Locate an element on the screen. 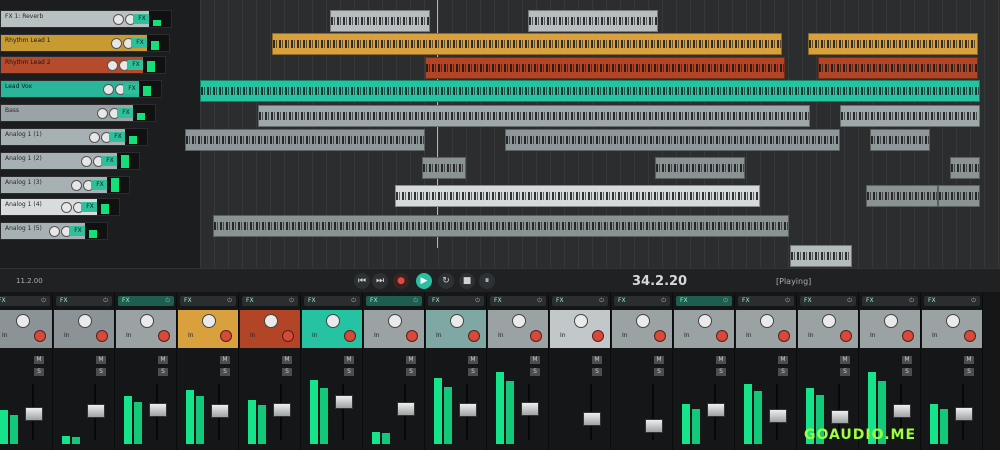 The image size is (1000, 450). record-button: ● is located at coordinates (401, 281).